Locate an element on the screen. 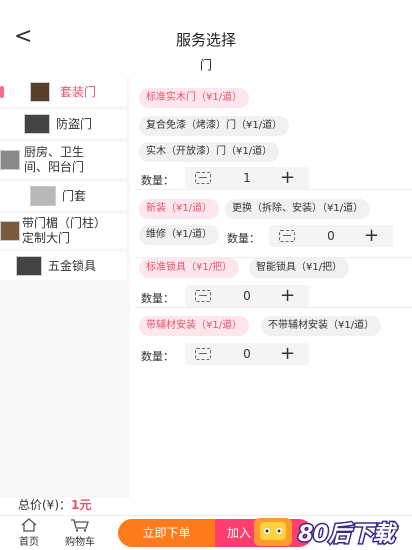 The height and width of the screenshot is (550, 412). quantity-value: 1 is located at coordinates (247, 178).